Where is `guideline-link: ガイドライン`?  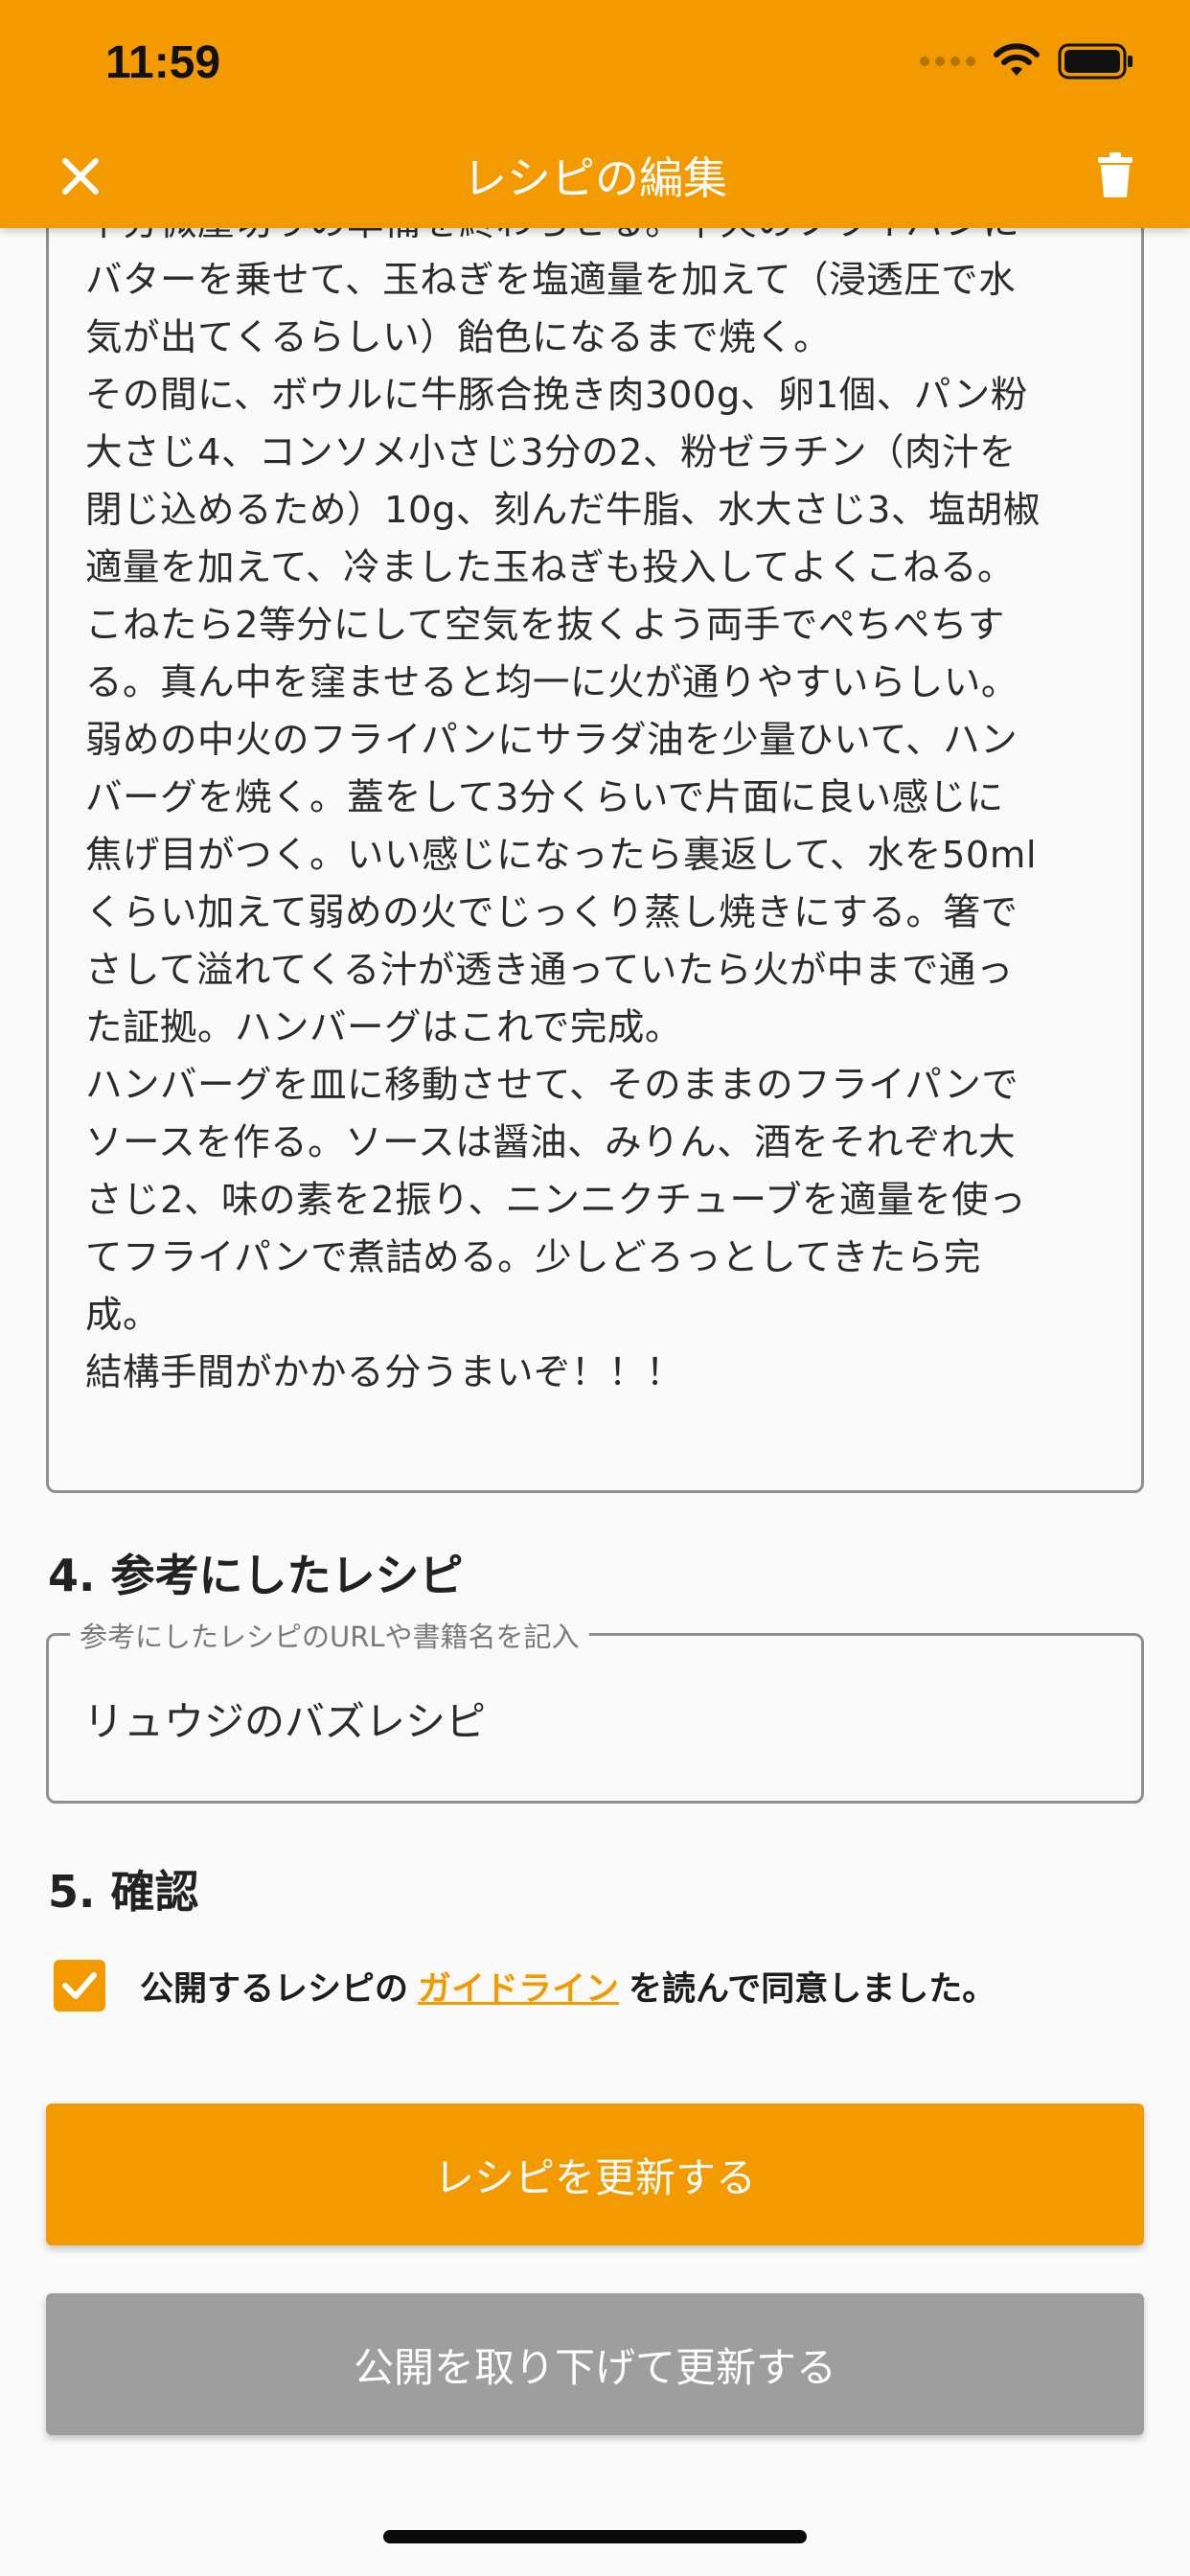
guideline-link: ガイドライン is located at coordinates (518, 1986).